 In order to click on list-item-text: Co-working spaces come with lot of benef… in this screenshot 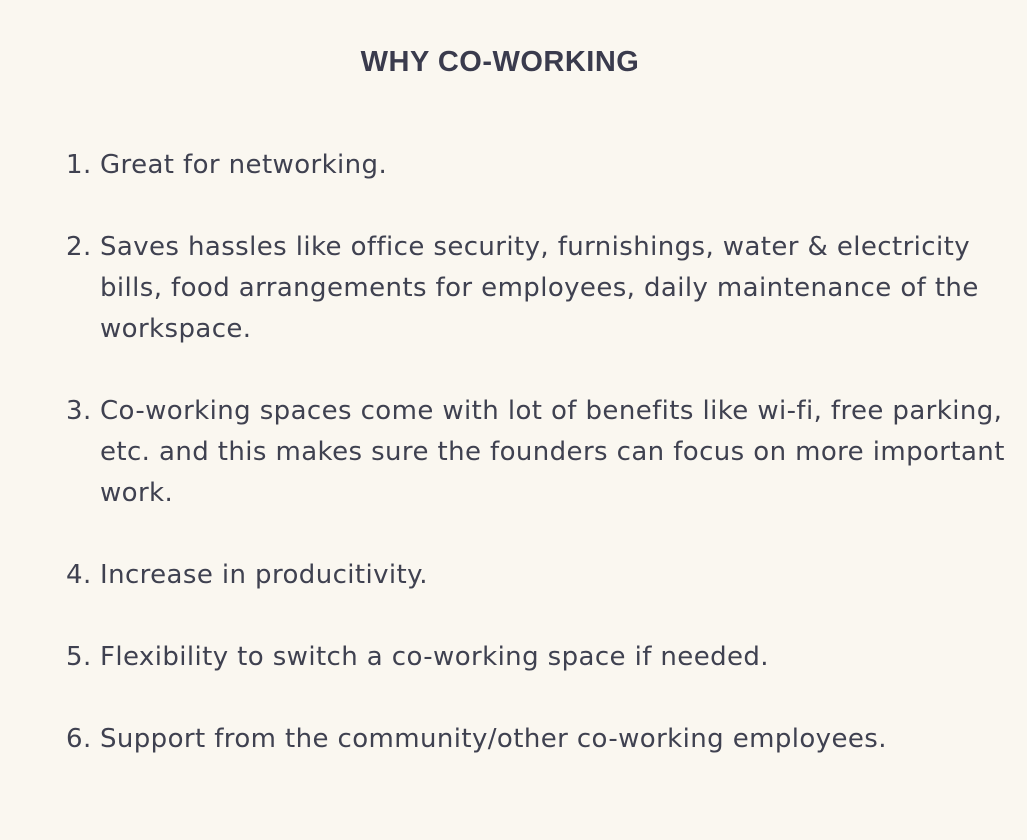, I will do `click(552, 452)`.